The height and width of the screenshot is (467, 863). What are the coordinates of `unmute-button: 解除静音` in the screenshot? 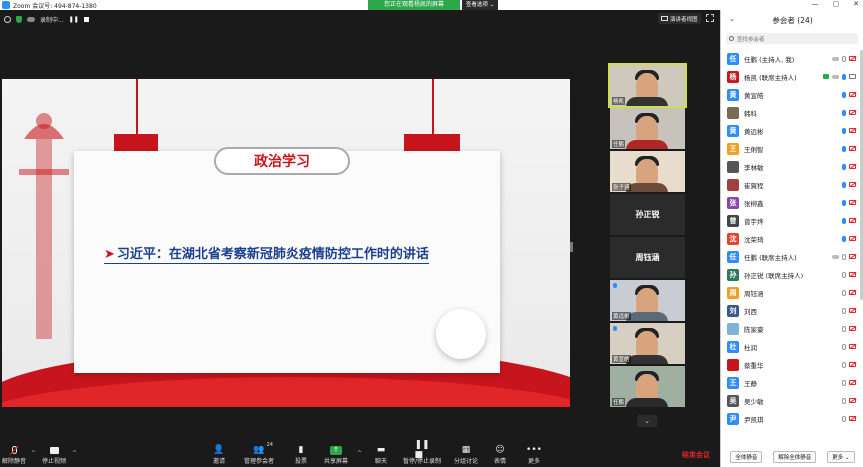 It's located at (14, 455).